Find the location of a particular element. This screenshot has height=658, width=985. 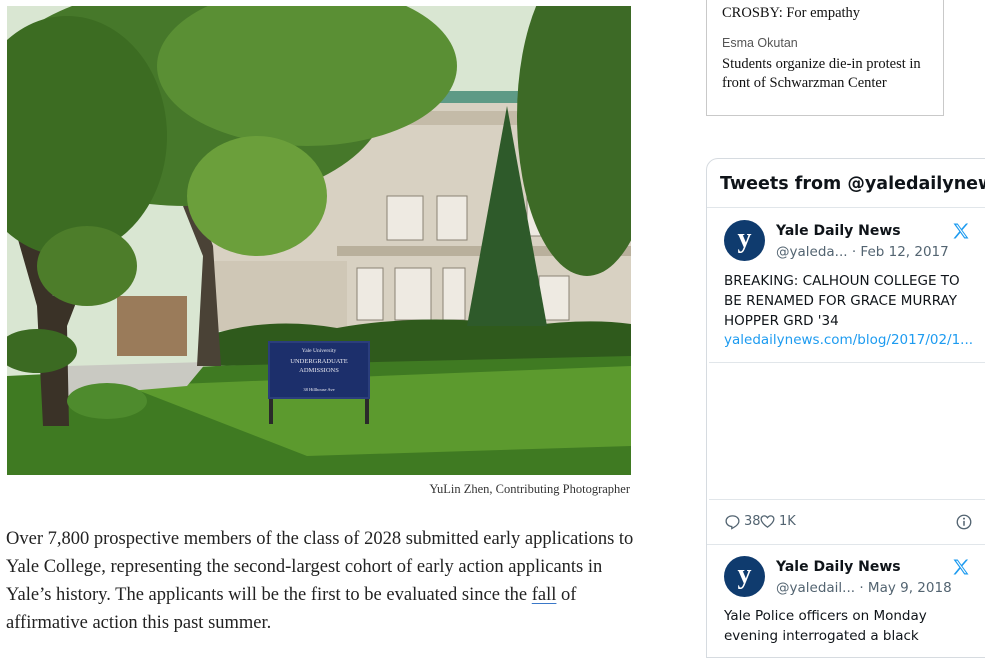

fall-link: fall is located at coordinates (544, 595).